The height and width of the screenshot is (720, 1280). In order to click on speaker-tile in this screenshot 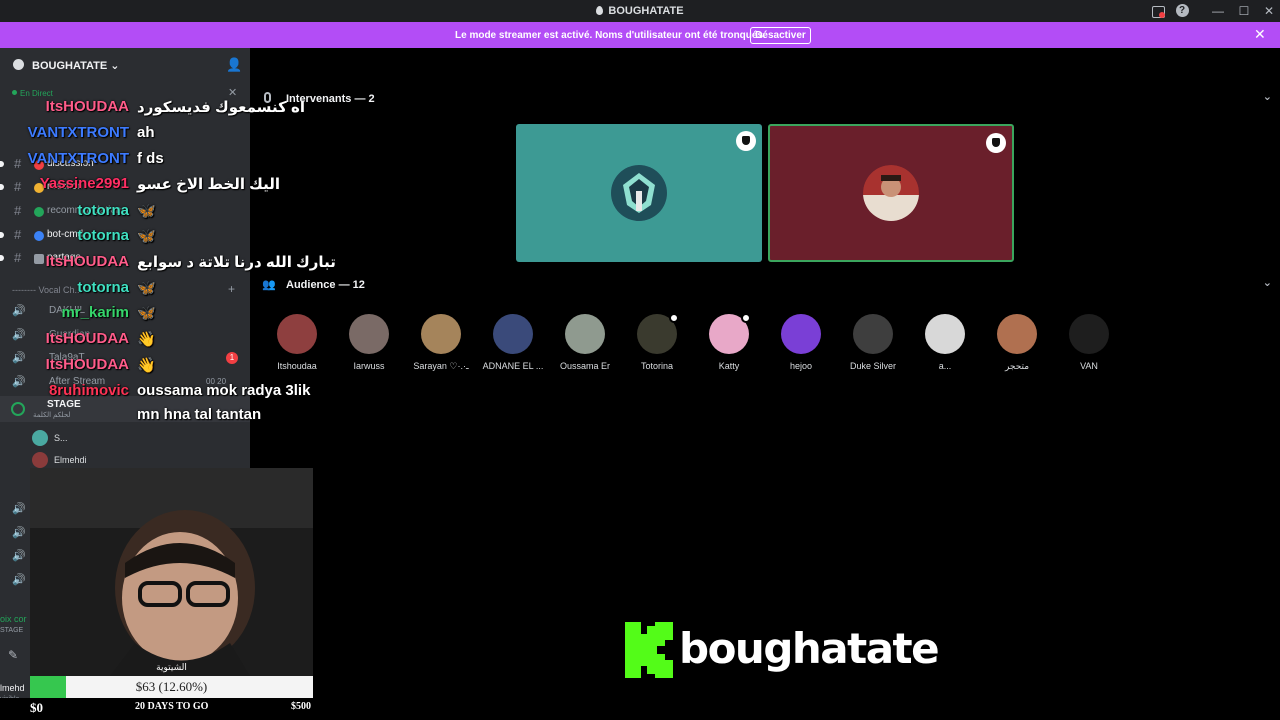, I will do `click(639, 193)`.